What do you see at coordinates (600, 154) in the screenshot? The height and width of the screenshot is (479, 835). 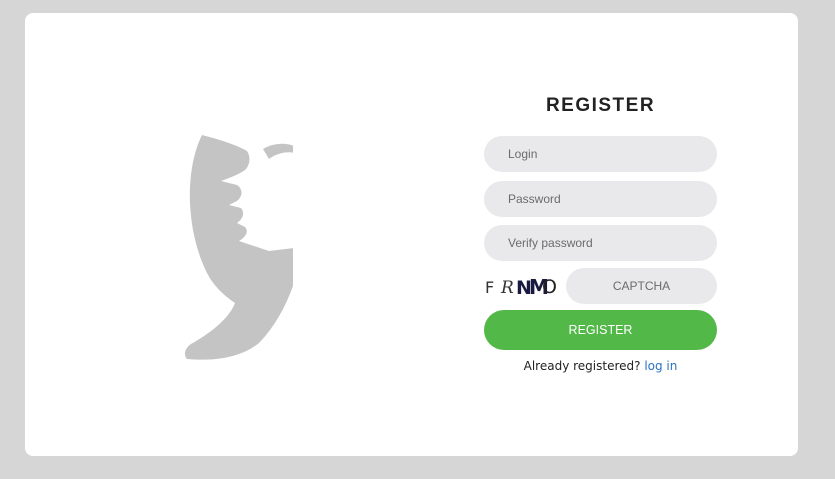 I see `login-input` at bounding box center [600, 154].